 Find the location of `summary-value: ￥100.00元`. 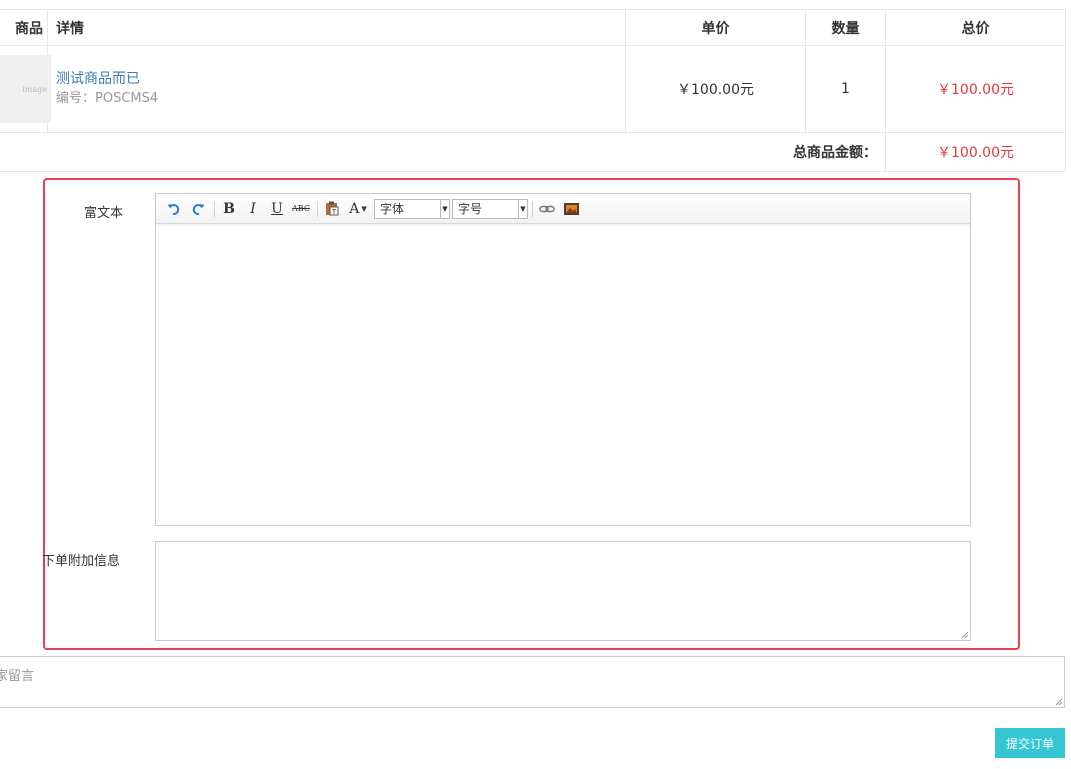

summary-value: ￥100.00元 is located at coordinates (975, 152).